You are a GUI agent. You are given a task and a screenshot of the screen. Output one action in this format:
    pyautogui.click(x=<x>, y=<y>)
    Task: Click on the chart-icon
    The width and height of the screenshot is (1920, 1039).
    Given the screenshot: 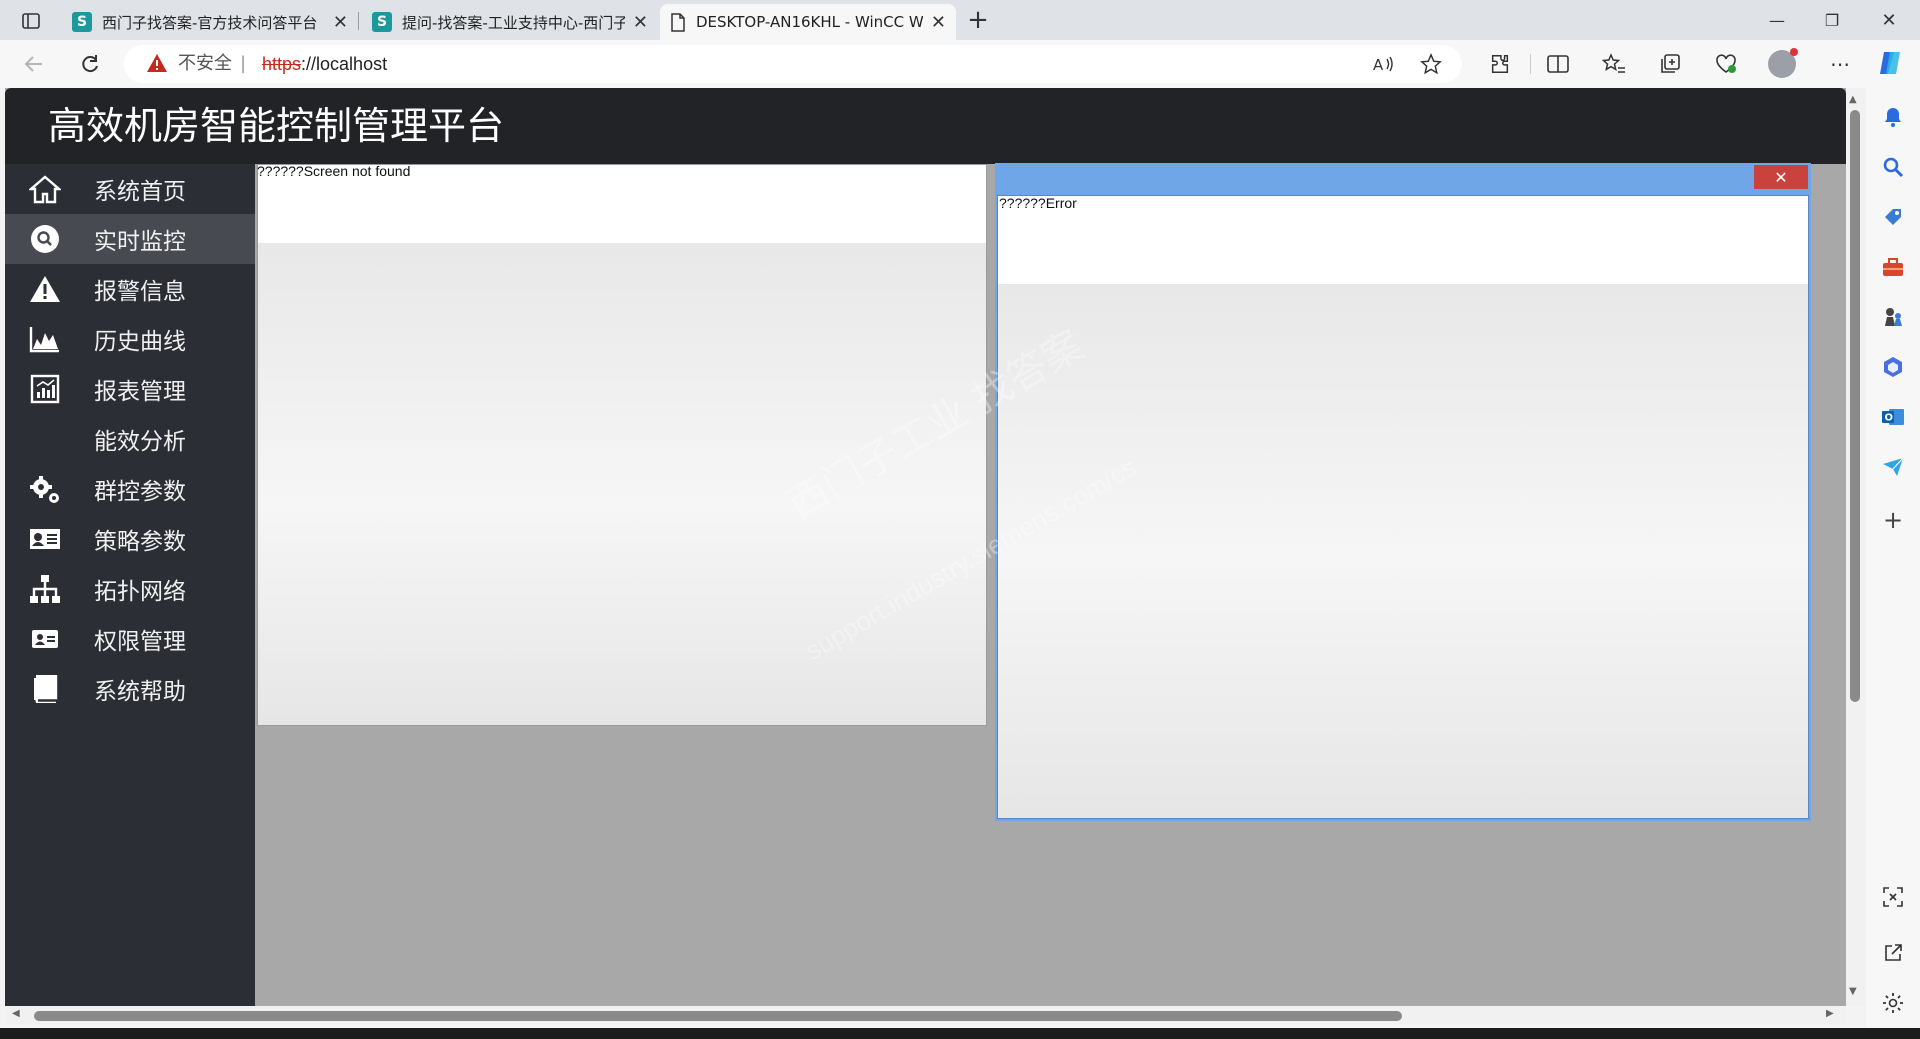 What is the action you would take?
    pyautogui.click(x=45, y=339)
    